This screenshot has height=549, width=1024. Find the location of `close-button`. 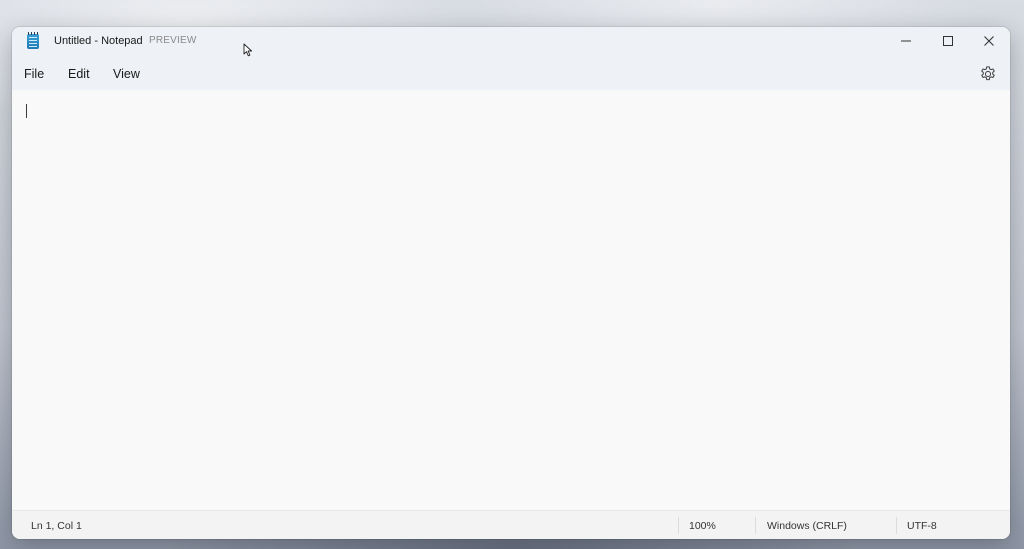

close-button is located at coordinates (989, 41).